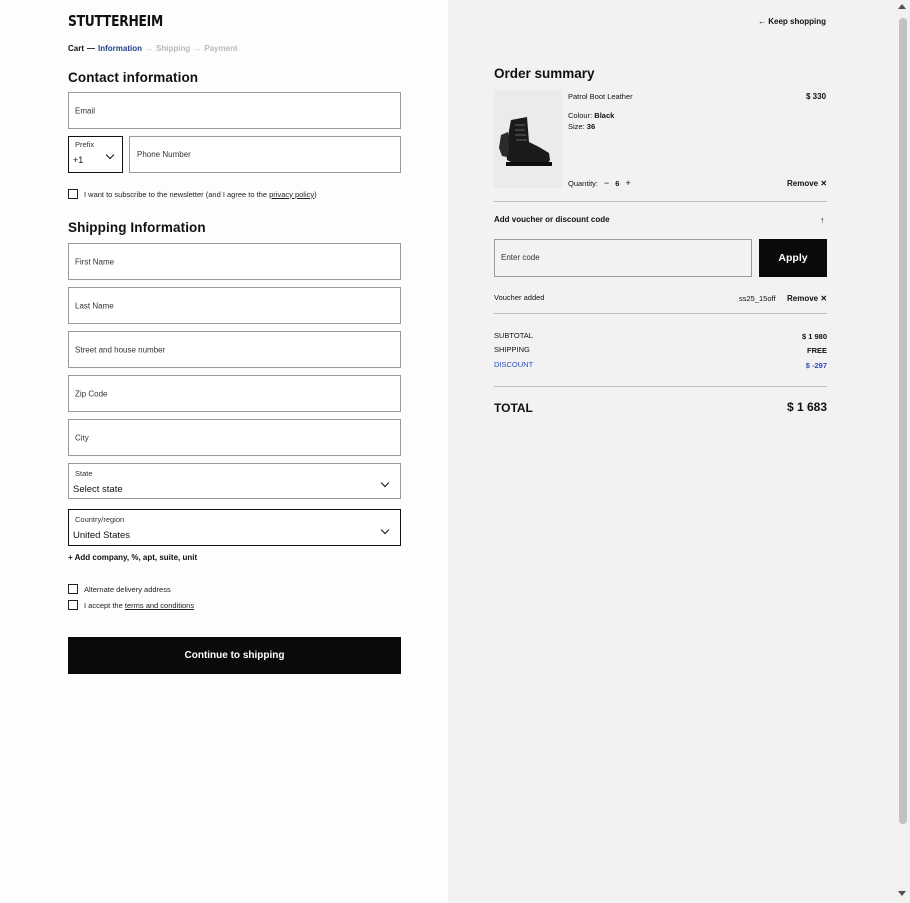 Image resolution: width=910 pixels, height=903 pixels. Describe the element at coordinates (807, 298) in the screenshot. I see `remove-voucher-button: Remove ✕` at that location.